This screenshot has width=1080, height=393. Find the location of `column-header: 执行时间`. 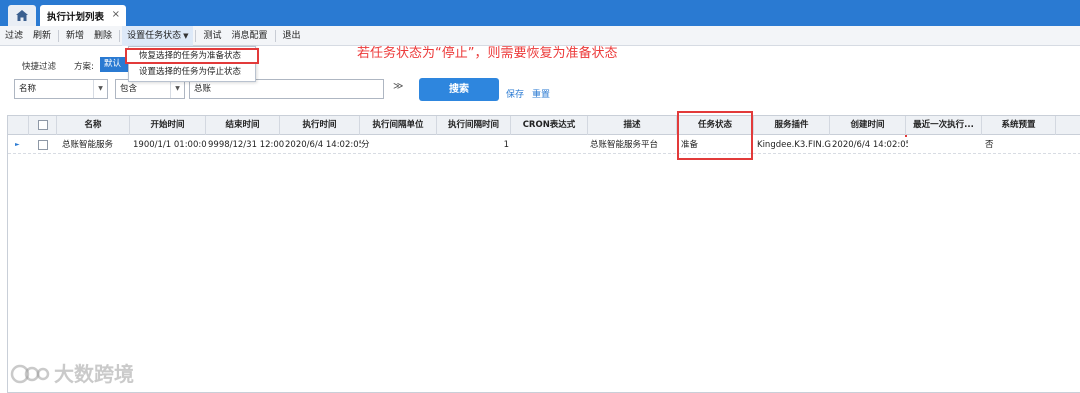

column-header: 执行时间 is located at coordinates (320, 125).